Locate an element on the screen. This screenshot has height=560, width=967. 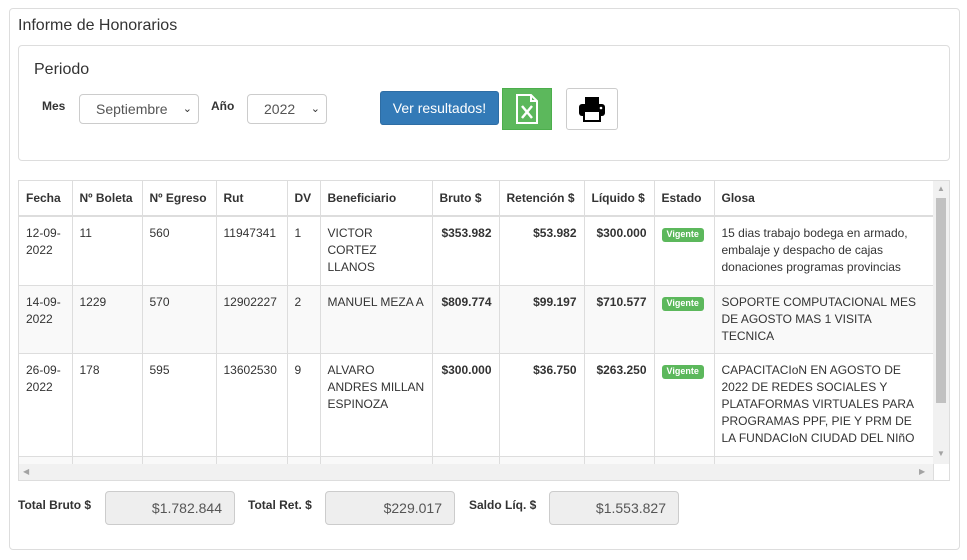
cell-rut: 11947341 is located at coordinates (252, 250).